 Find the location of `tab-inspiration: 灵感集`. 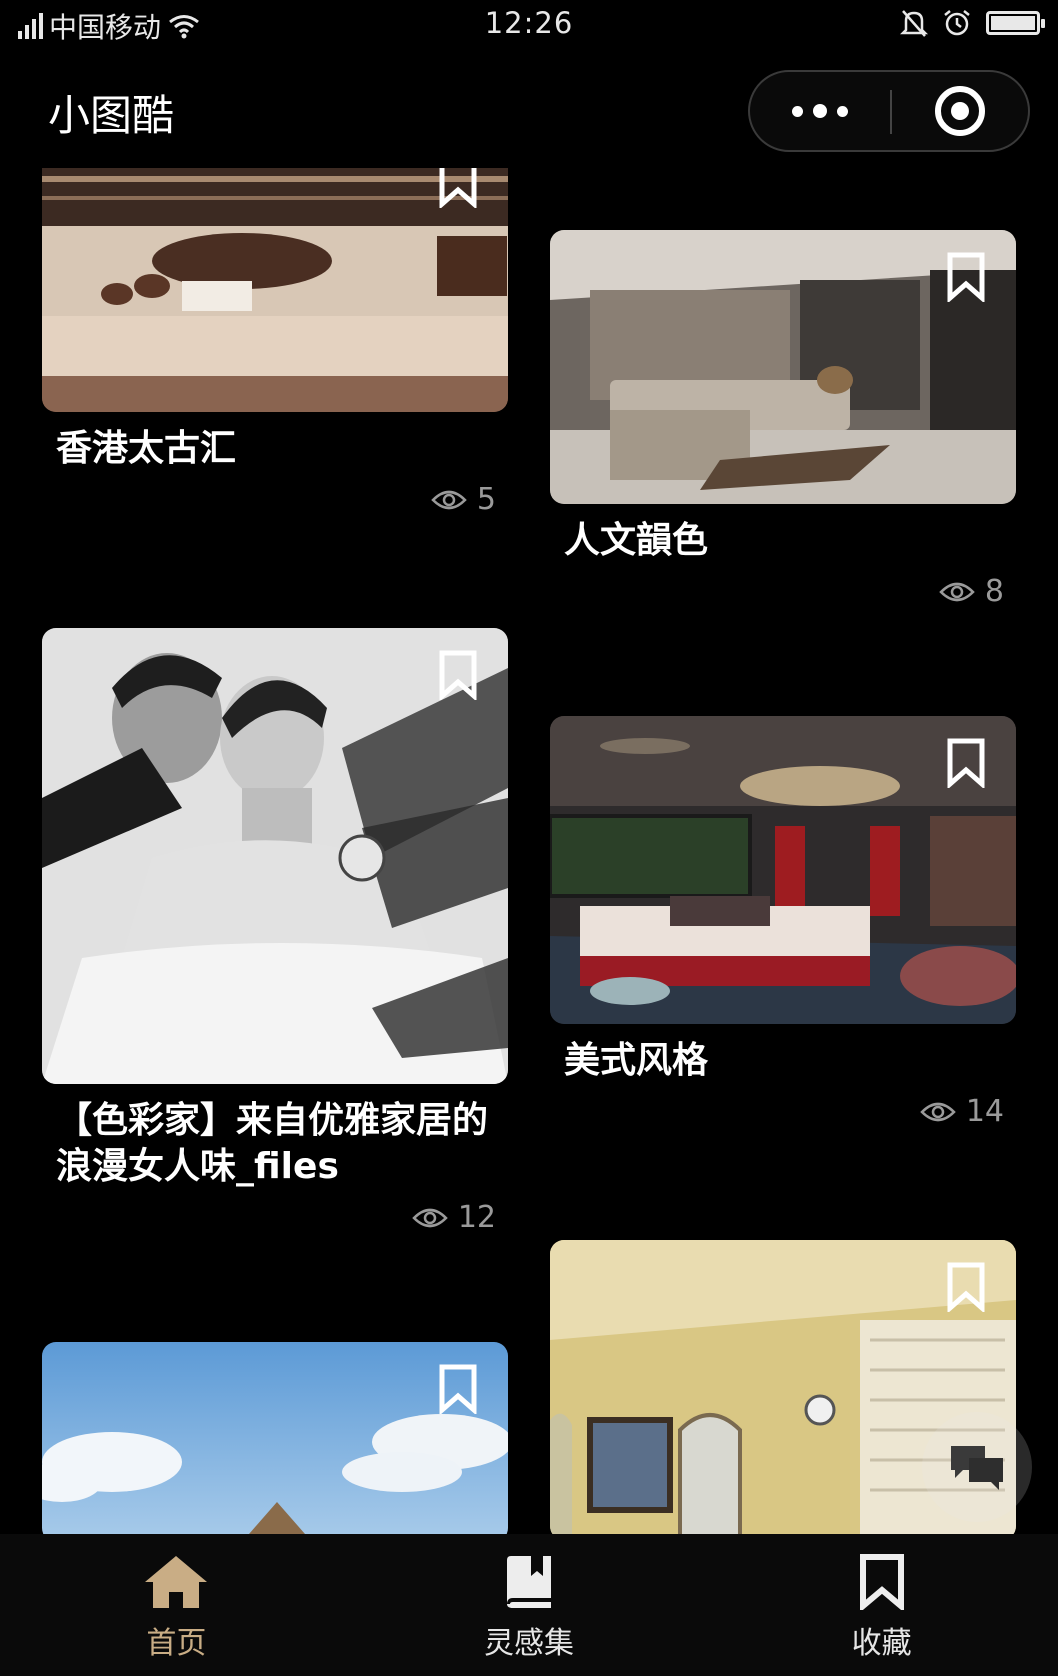

tab-inspiration: 灵感集 is located at coordinates (529, 1605).